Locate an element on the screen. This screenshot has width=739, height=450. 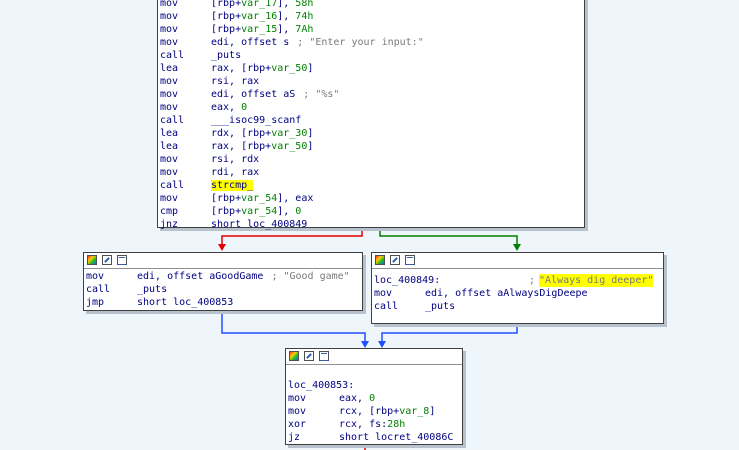
instruction-line: mov [rbp+var_17], 58h is located at coordinates (371, 5).